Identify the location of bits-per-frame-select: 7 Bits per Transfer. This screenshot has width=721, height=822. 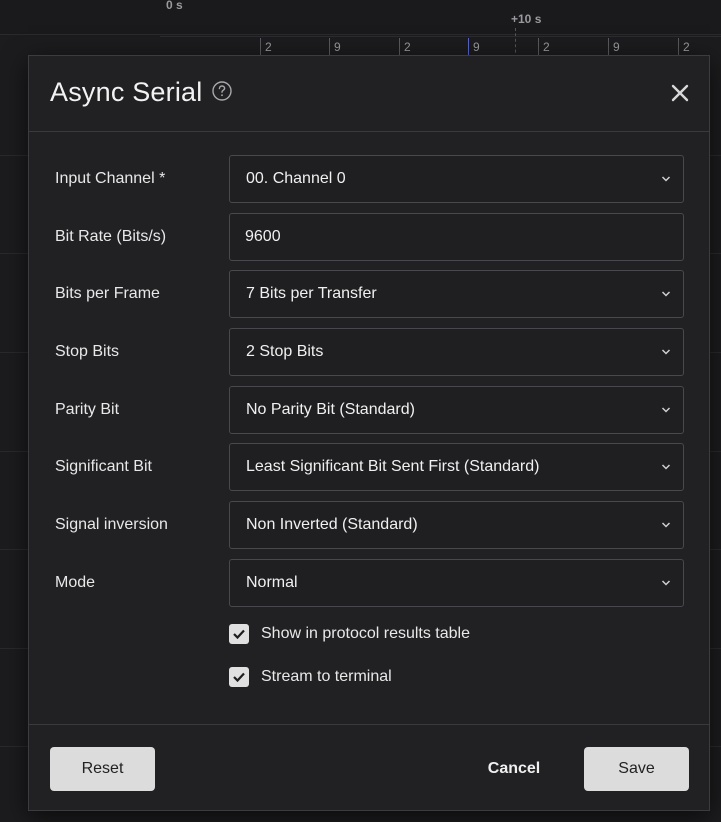
(456, 294).